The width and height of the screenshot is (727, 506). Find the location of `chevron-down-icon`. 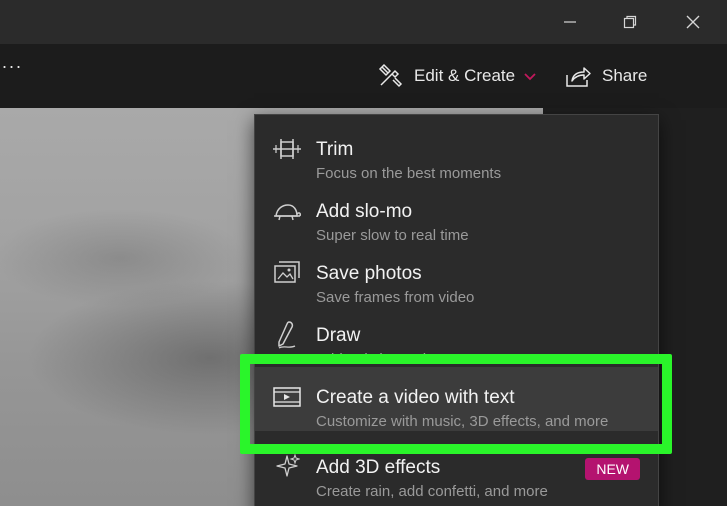

chevron-down-icon is located at coordinates (530, 77).